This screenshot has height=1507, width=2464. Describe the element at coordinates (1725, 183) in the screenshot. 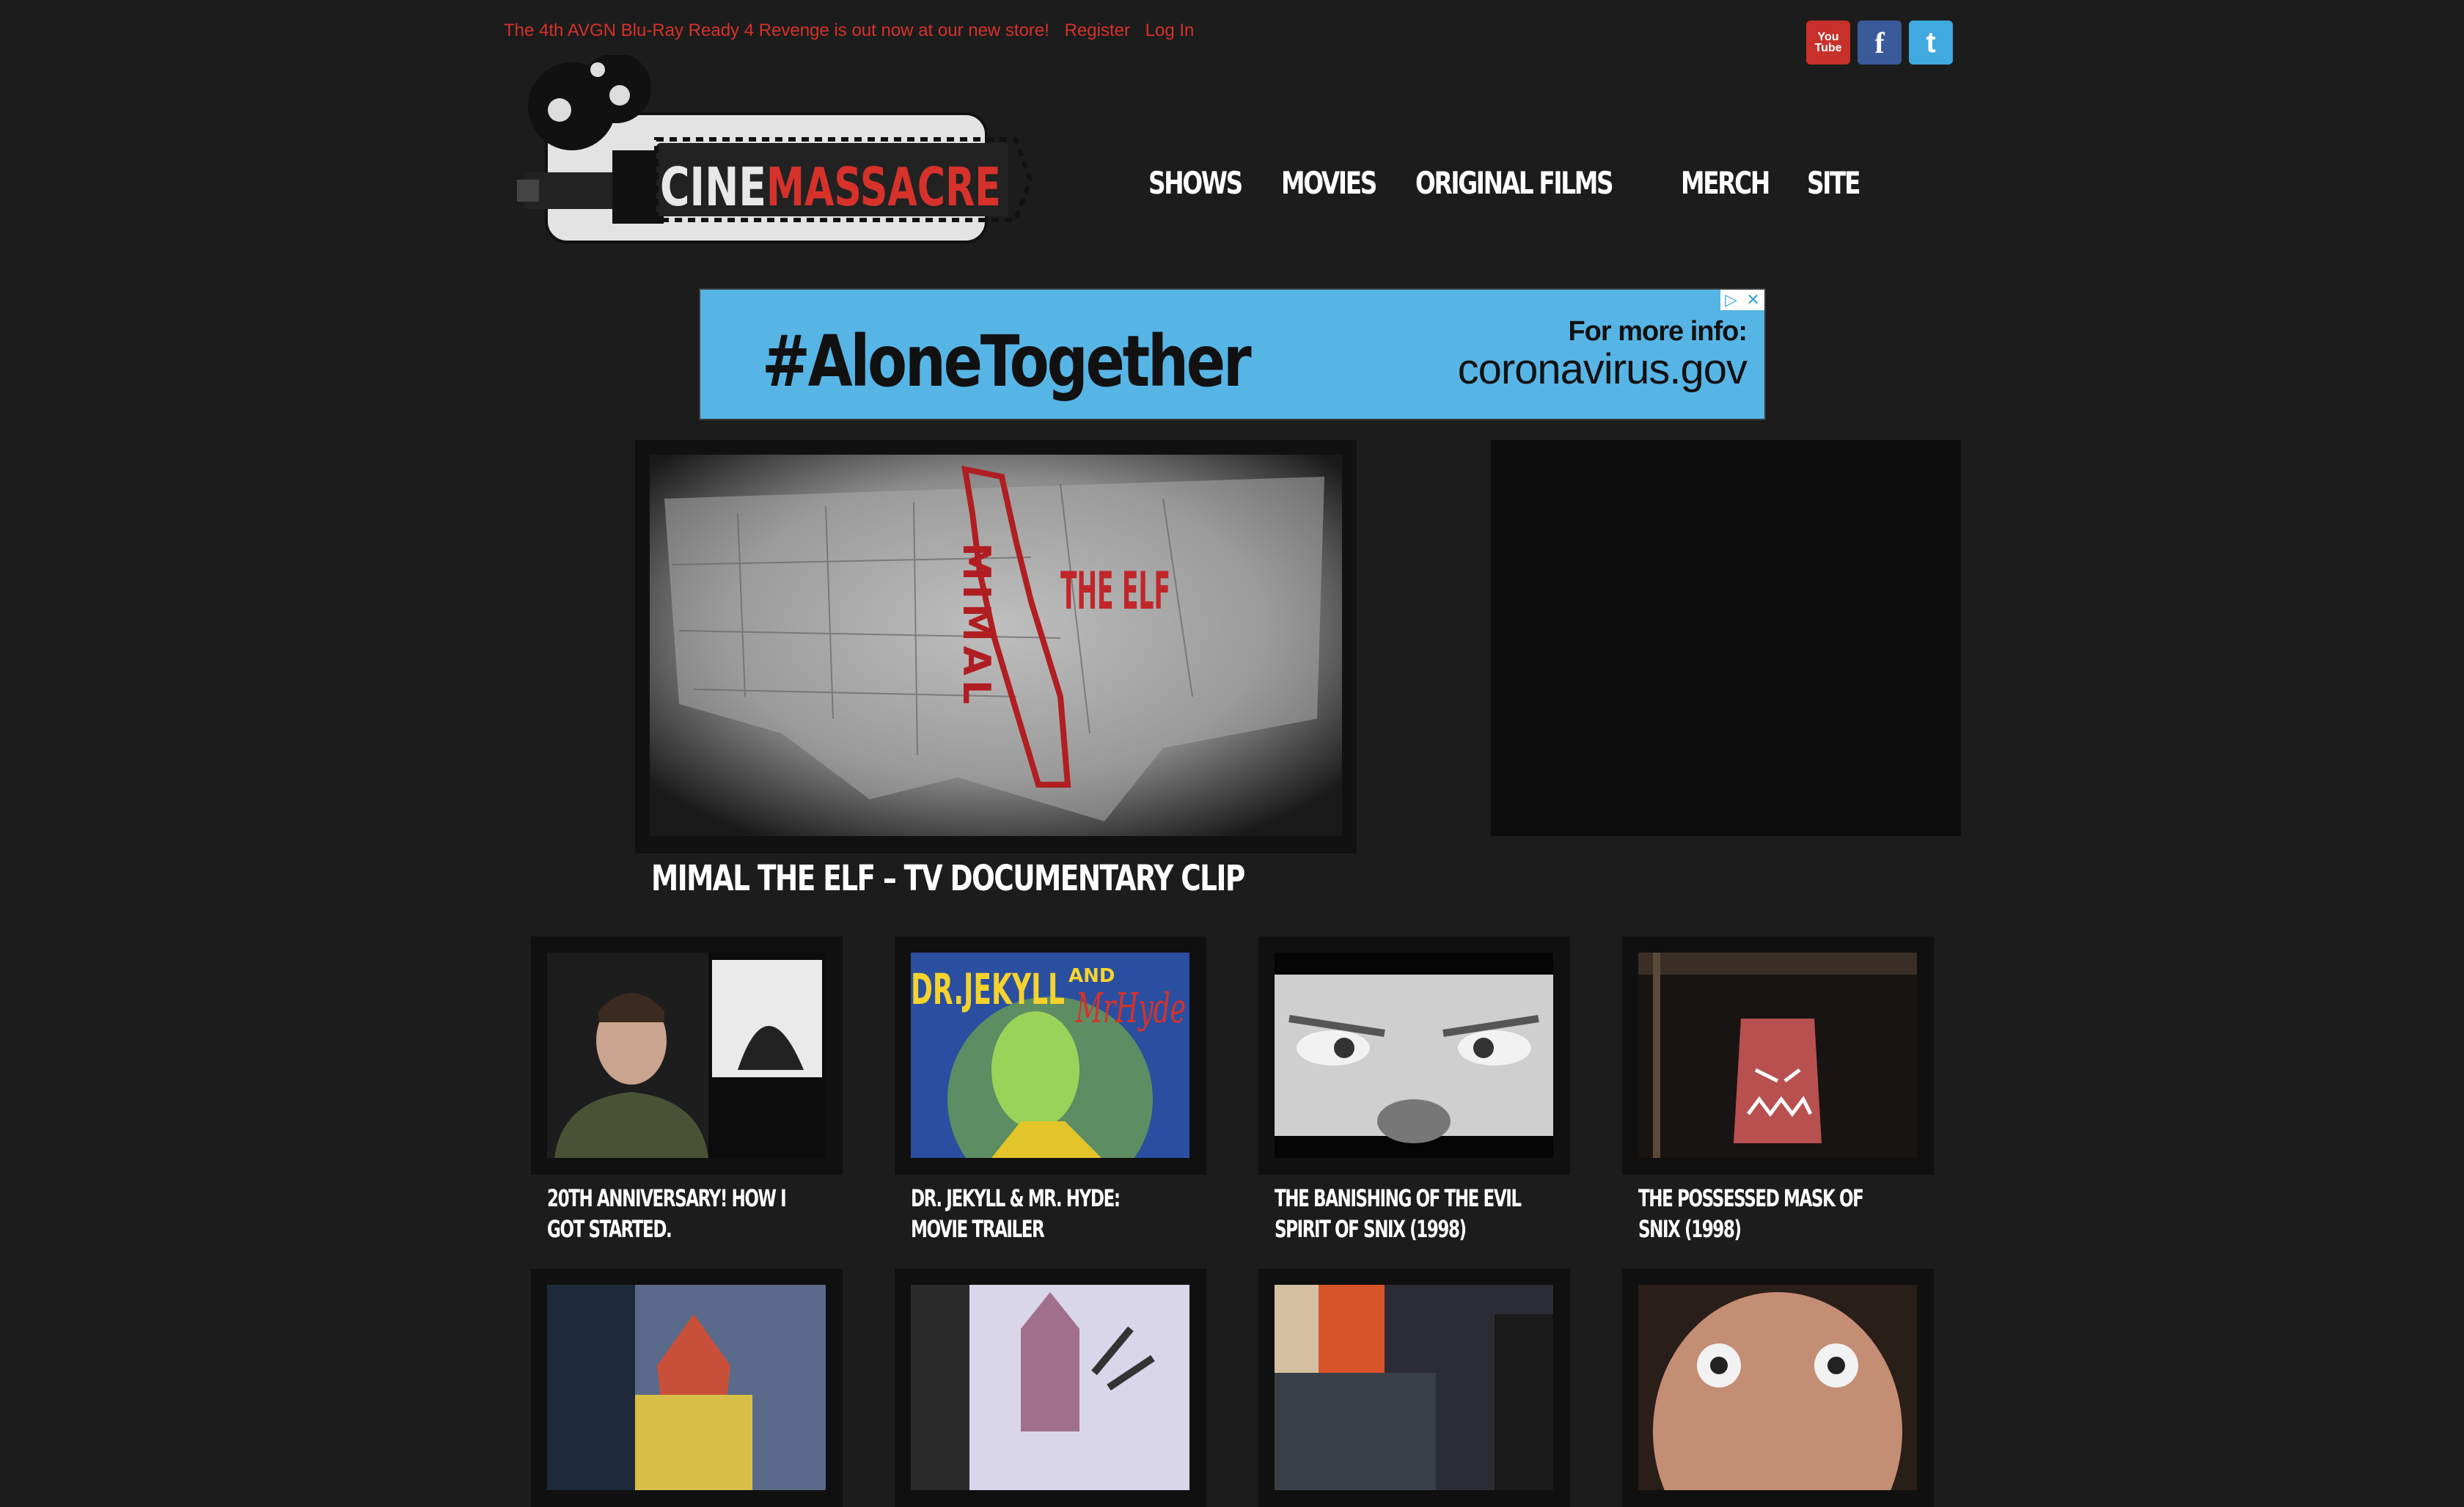

I see `nav-merch: MERCH` at that location.